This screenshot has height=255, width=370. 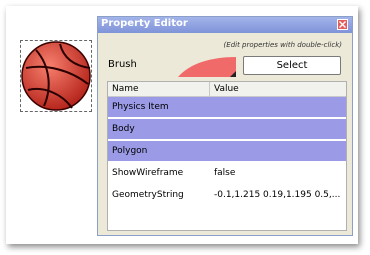 I want to click on row-name: Body, so click(x=123, y=129).